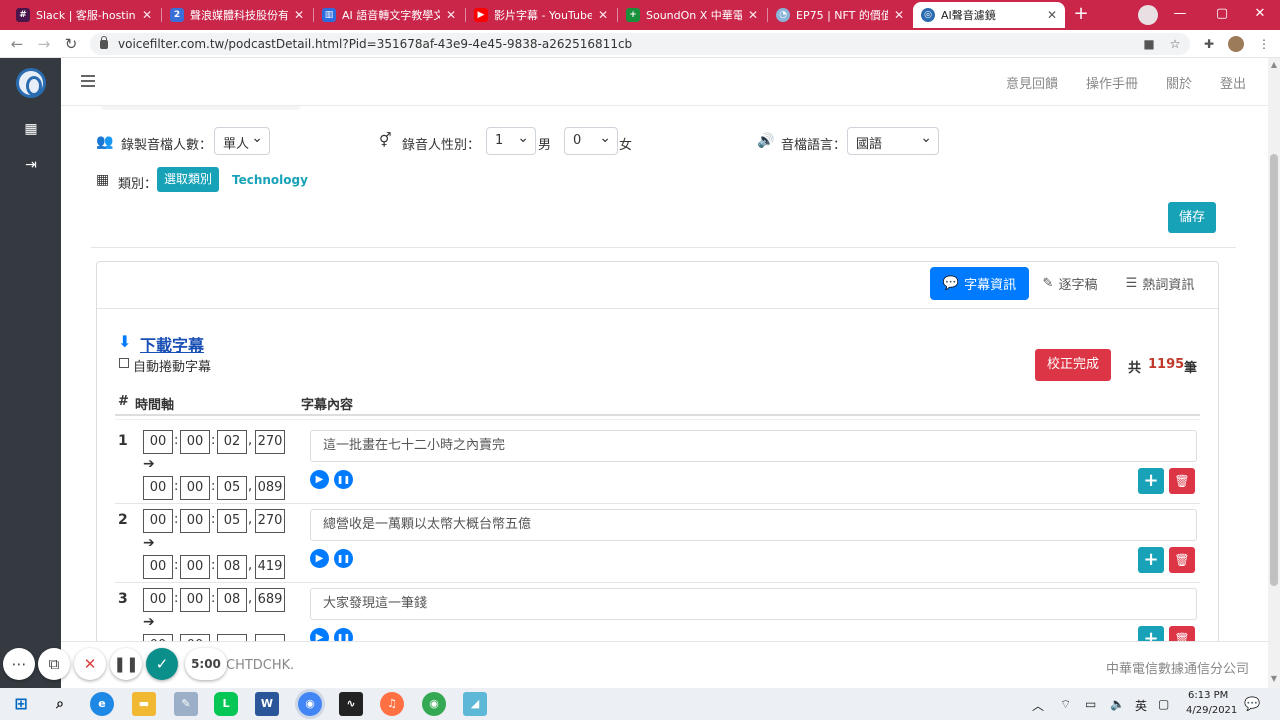 The width and height of the screenshot is (1280, 720). Describe the element at coordinates (267, 704) in the screenshot. I see `word-icon: W` at that location.